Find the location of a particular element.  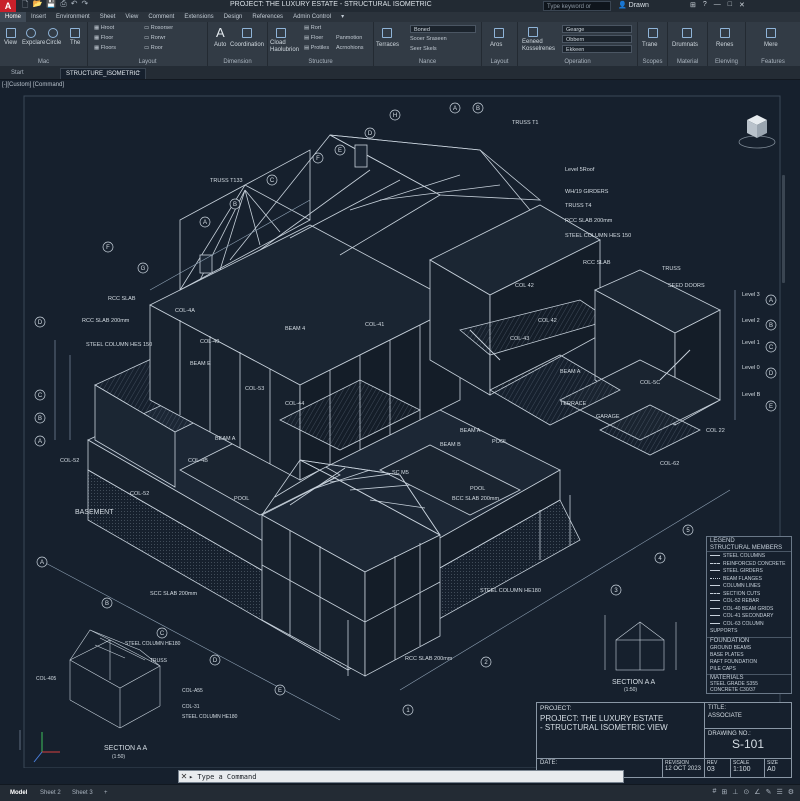

rorwr-tool: ▭ Rorwr is located at coordinates (154, 38).